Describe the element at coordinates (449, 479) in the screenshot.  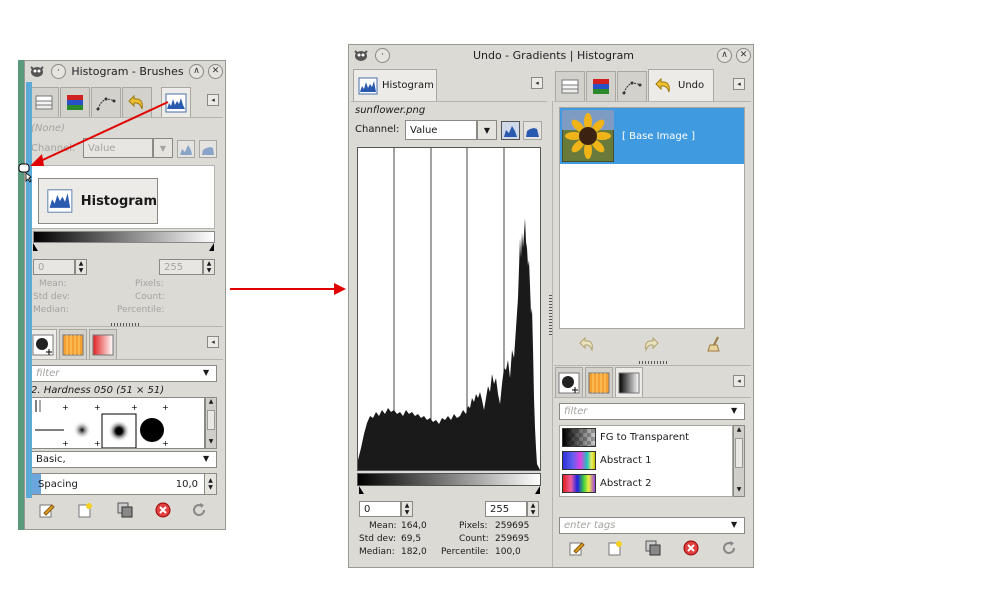
I see `value-gradient-bar` at that location.